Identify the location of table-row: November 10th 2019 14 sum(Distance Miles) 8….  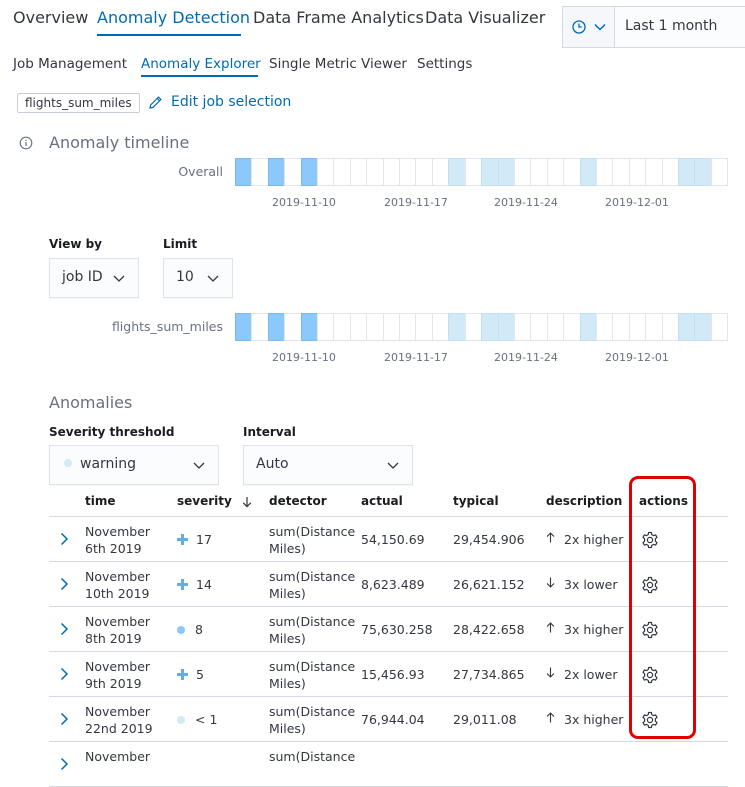
(388, 584).